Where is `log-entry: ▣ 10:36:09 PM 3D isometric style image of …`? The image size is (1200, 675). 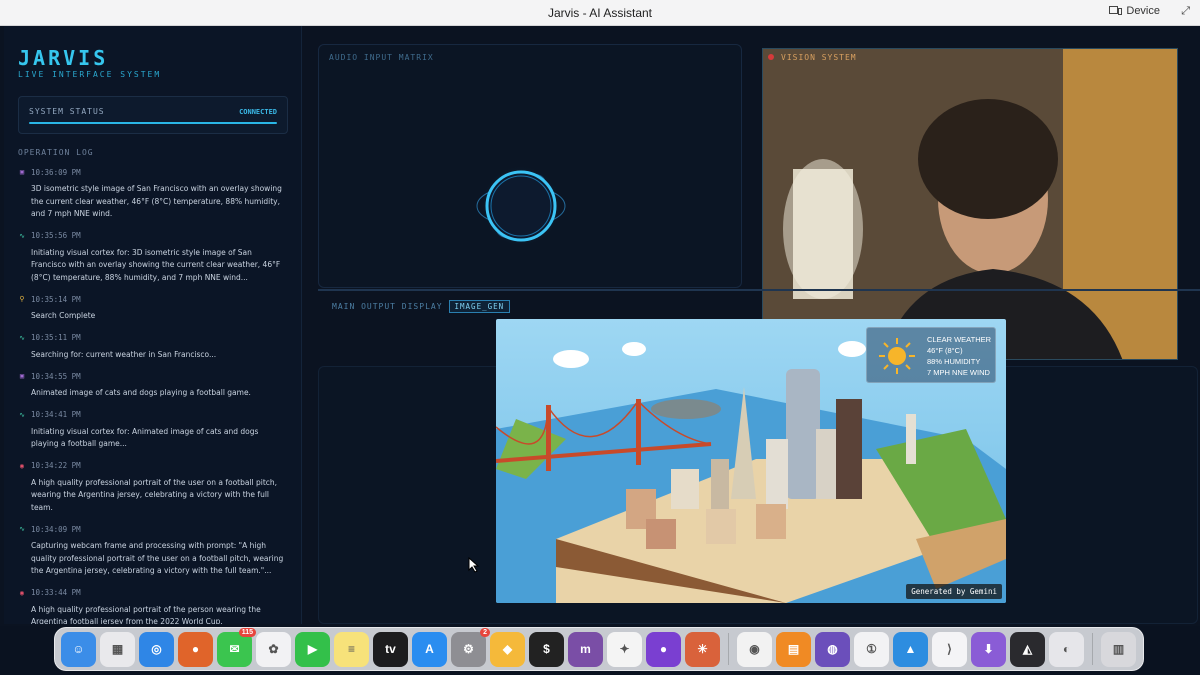
log-entry: ▣ 10:36:09 PM 3D isometric style image of … is located at coordinates (153, 193).